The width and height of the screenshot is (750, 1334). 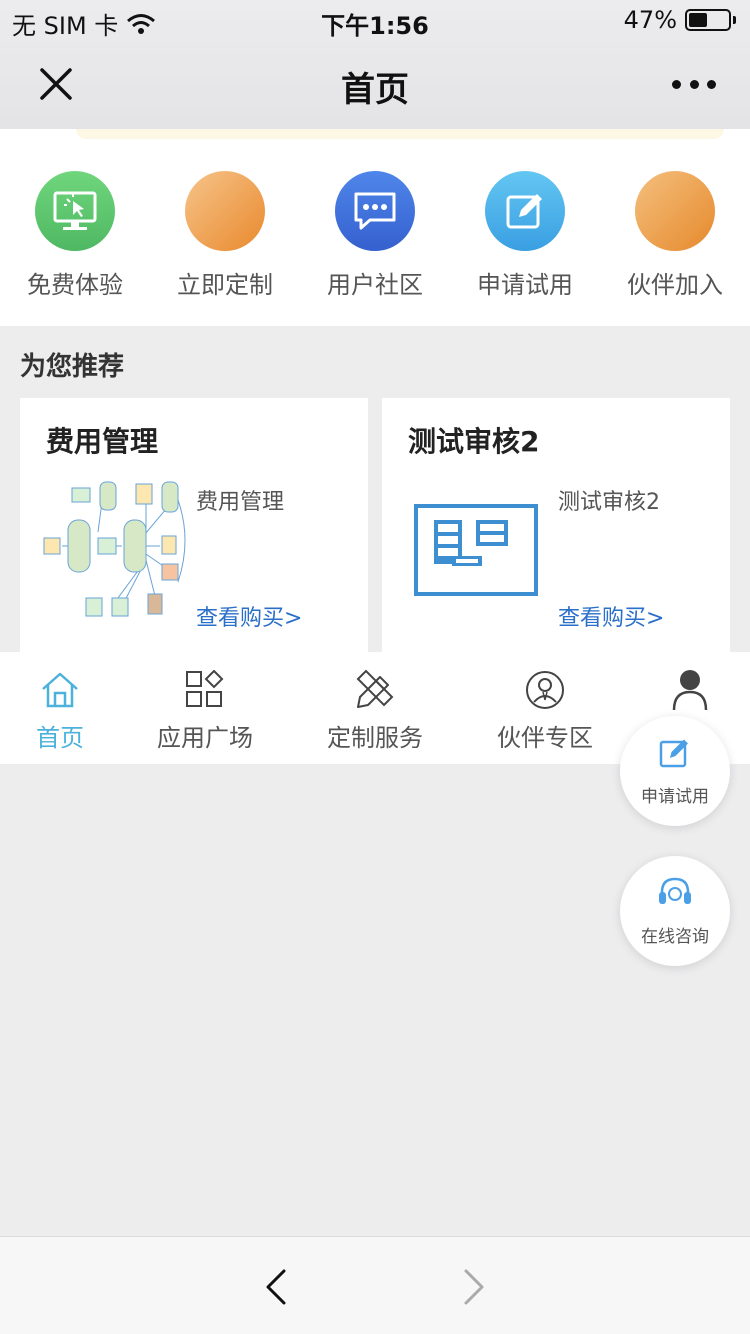 What do you see at coordinates (675, 893) in the screenshot?
I see `headset-icon` at bounding box center [675, 893].